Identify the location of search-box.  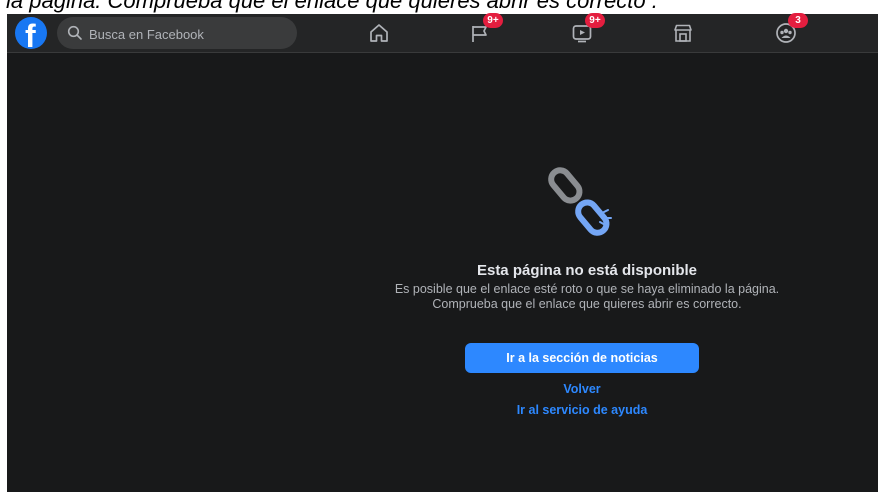
(177, 34).